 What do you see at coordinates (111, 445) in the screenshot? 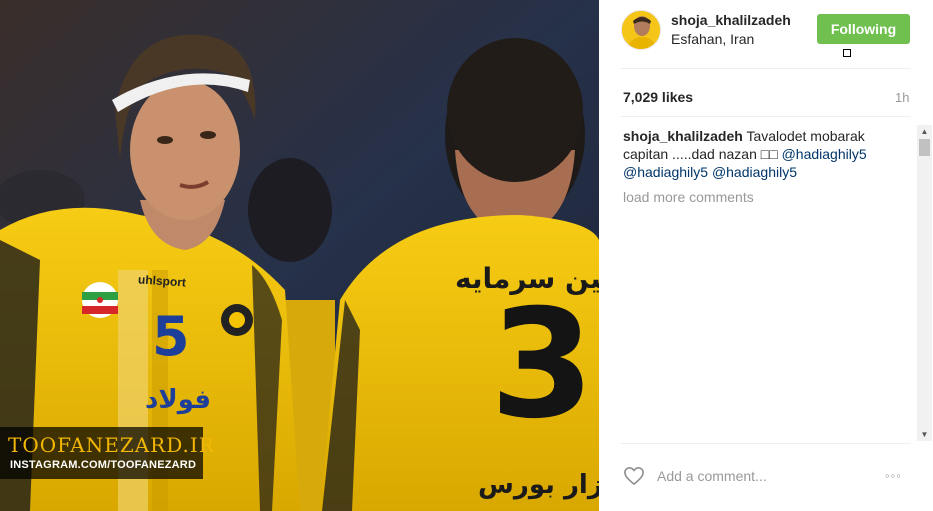
I see `watermark-title: TOOFANEZARD.IR` at bounding box center [111, 445].